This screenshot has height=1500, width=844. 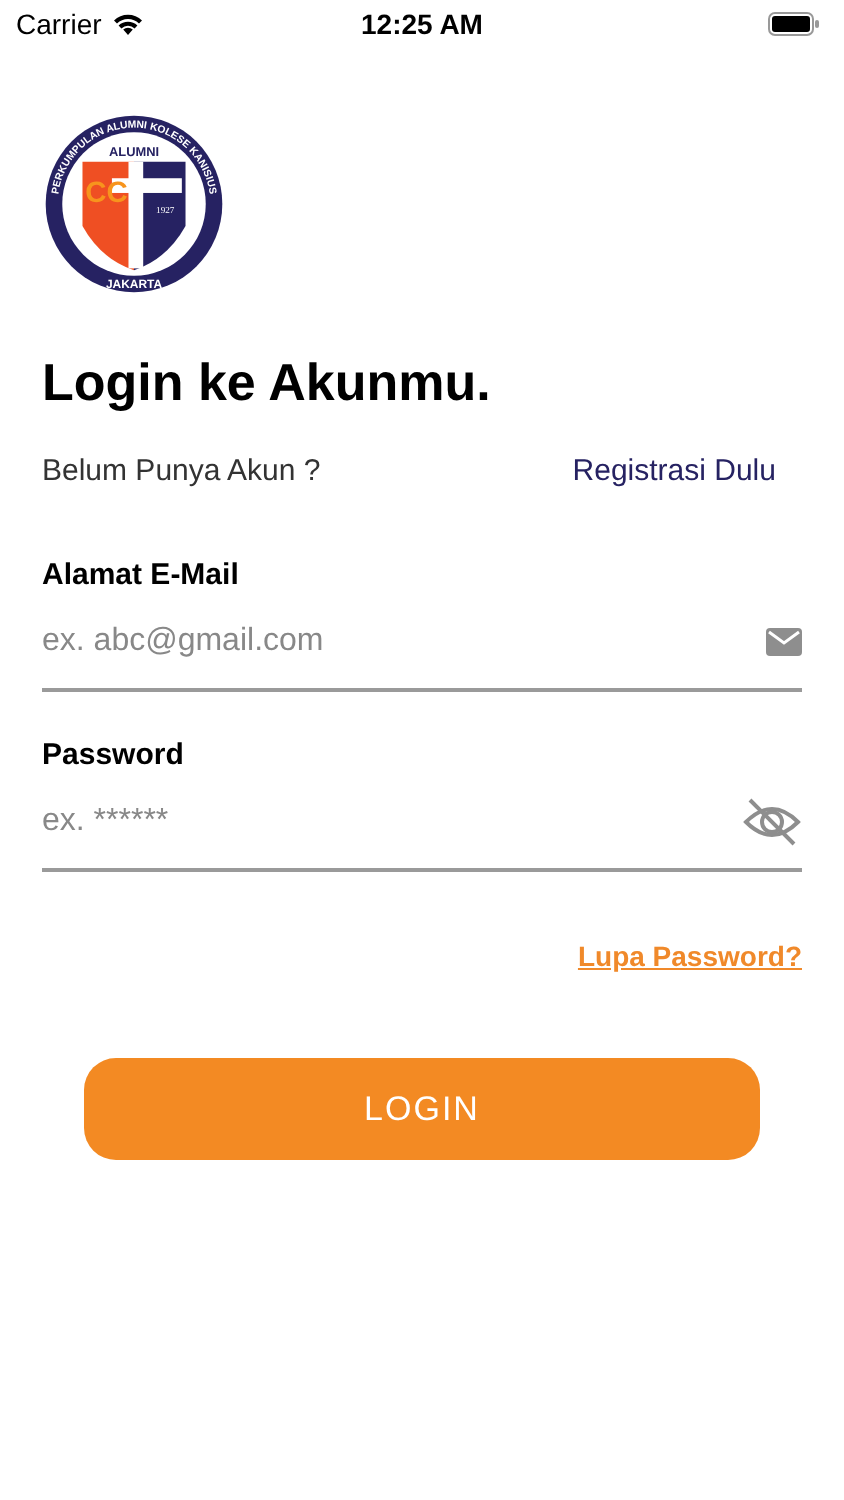 I want to click on status-time: 12:25 AM, so click(x=422, y=24).